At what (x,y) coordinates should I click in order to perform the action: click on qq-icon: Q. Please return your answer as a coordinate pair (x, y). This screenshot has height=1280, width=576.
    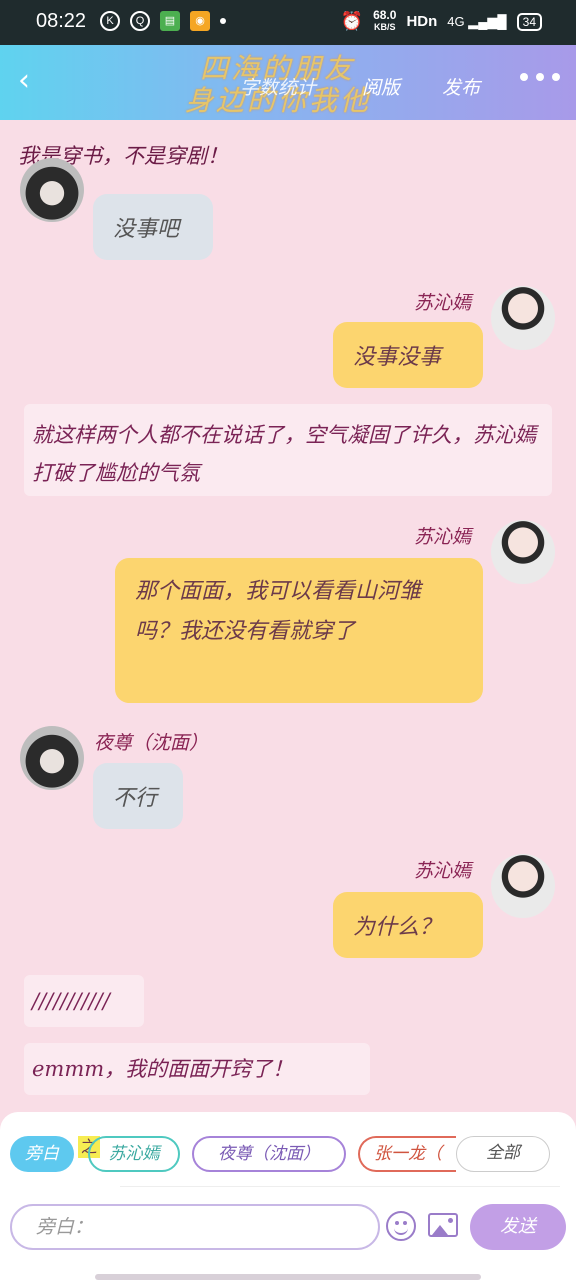
    Looking at the image, I should click on (140, 21).